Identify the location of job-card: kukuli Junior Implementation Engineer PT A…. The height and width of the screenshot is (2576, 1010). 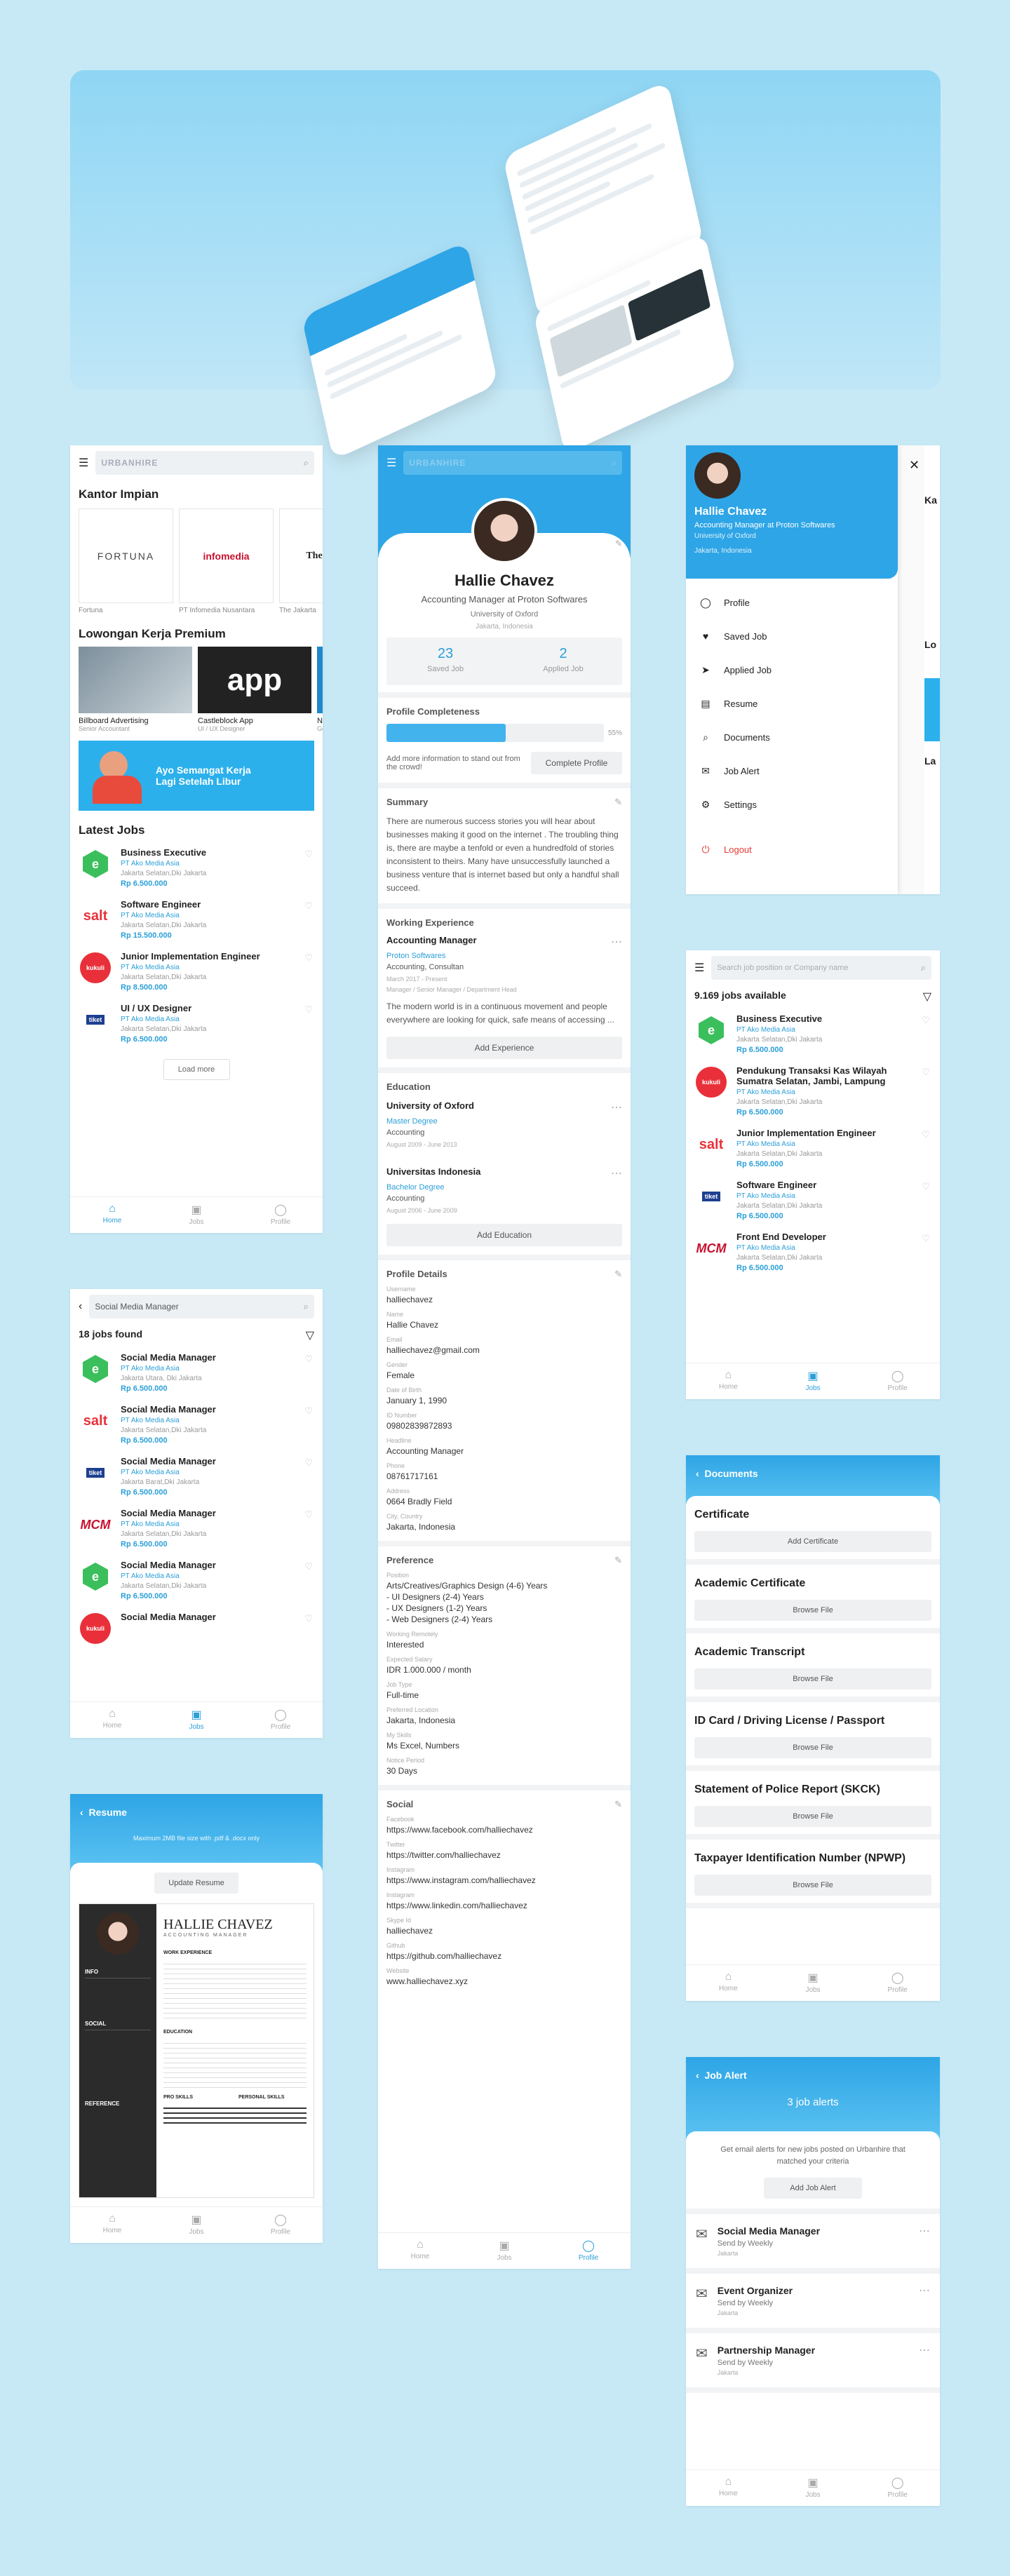
(196, 971).